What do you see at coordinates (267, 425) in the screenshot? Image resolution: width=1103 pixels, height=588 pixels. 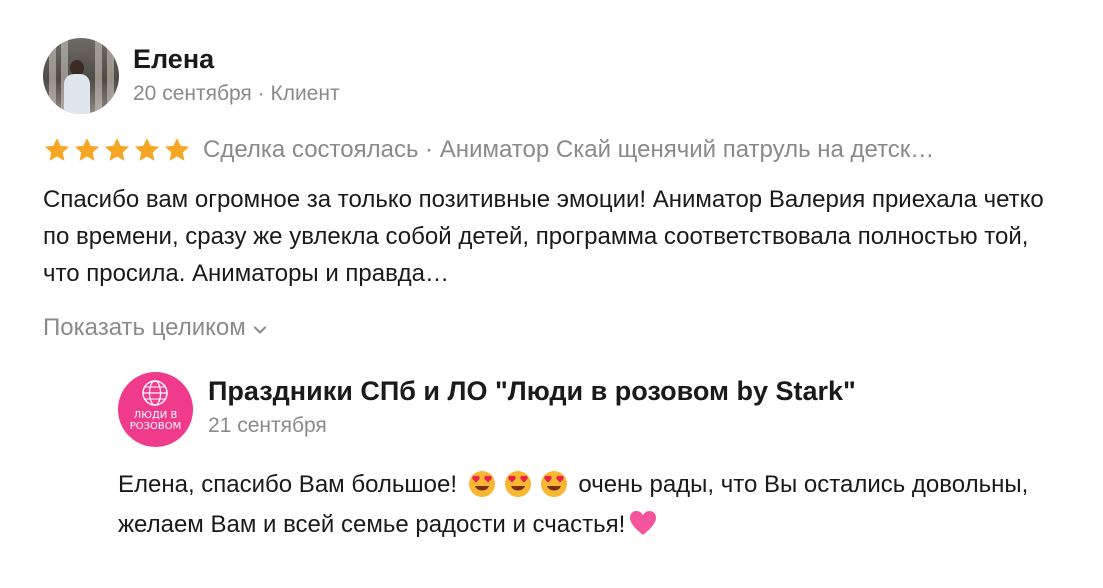 I see `reply-date: 21 сентября` at bounding box center [267, 425].